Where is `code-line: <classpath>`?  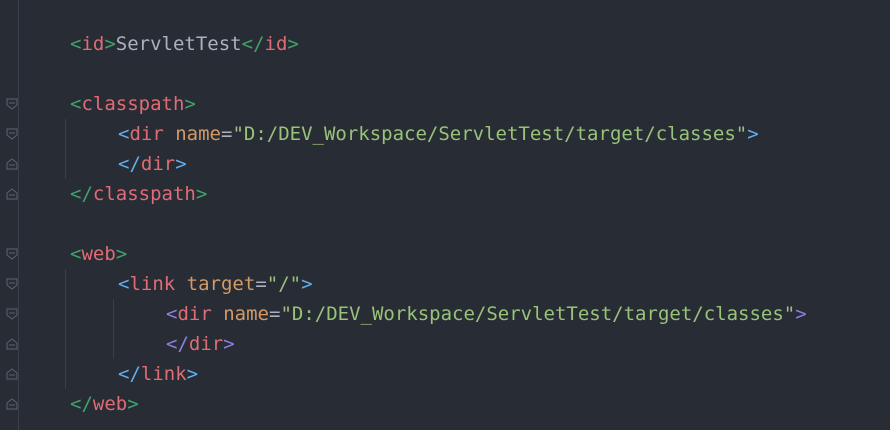
code-line: <classpath> is located at coordinates (133, 104).